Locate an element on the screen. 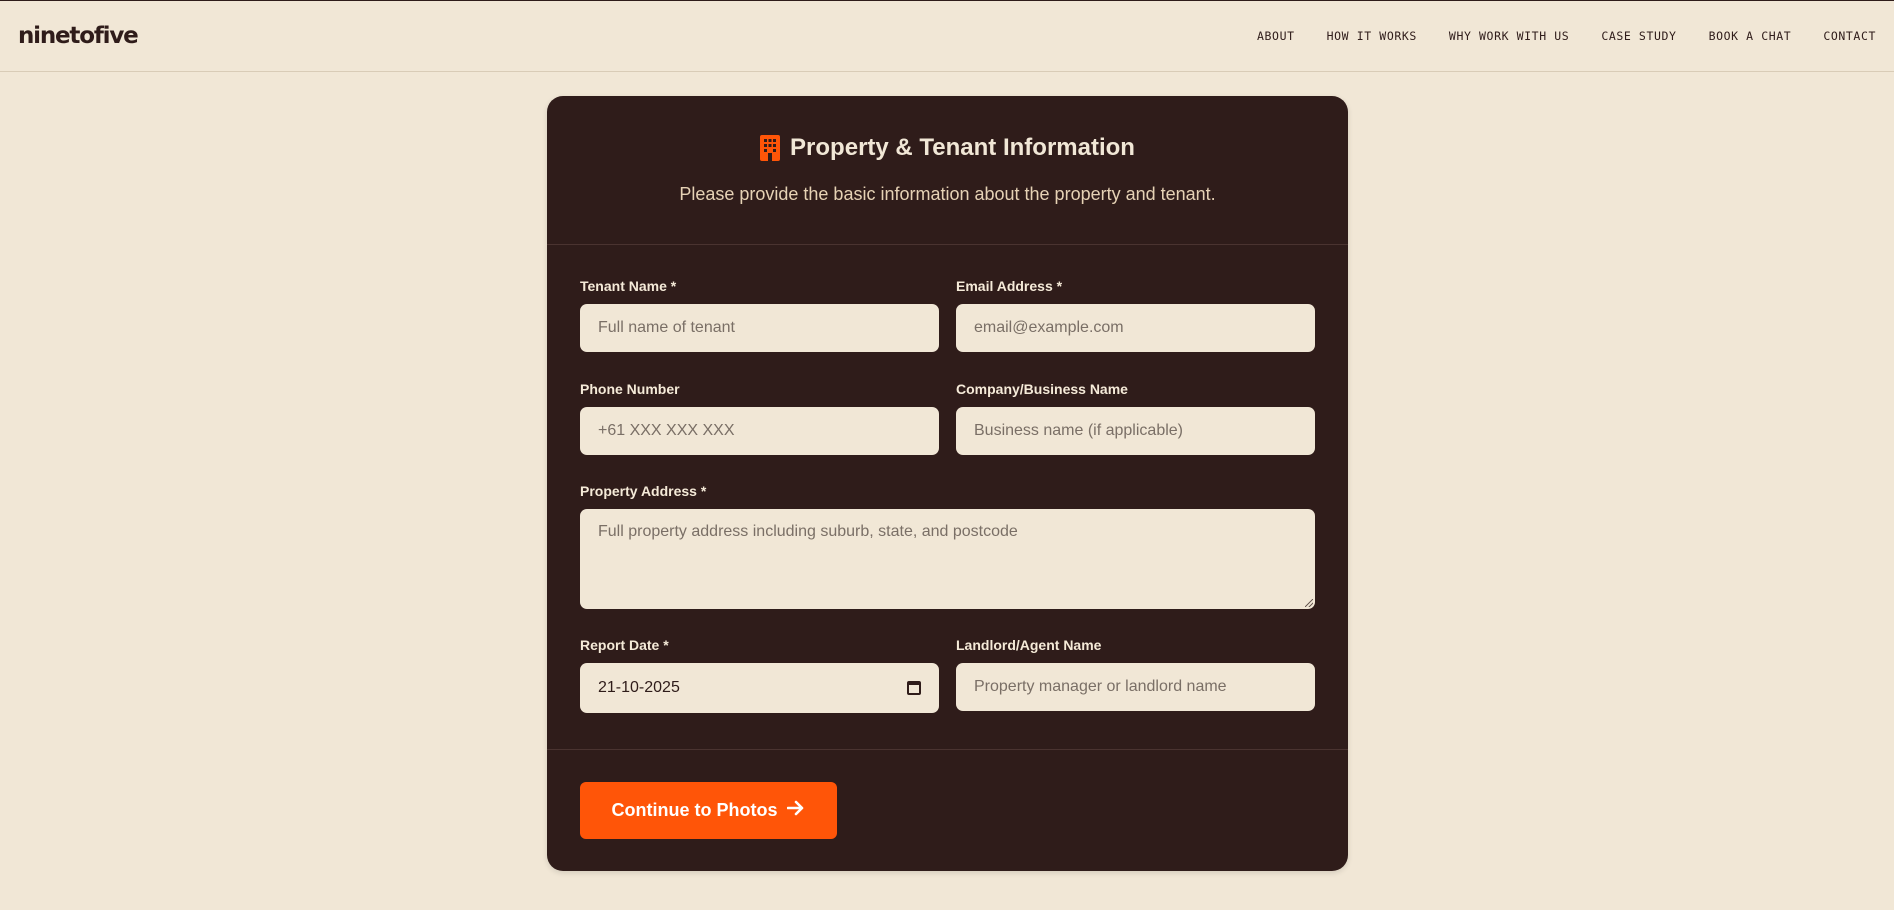 This screenshot has width=1894, height=910. email-field: Email Address * is located at coordinates (1135, 315).